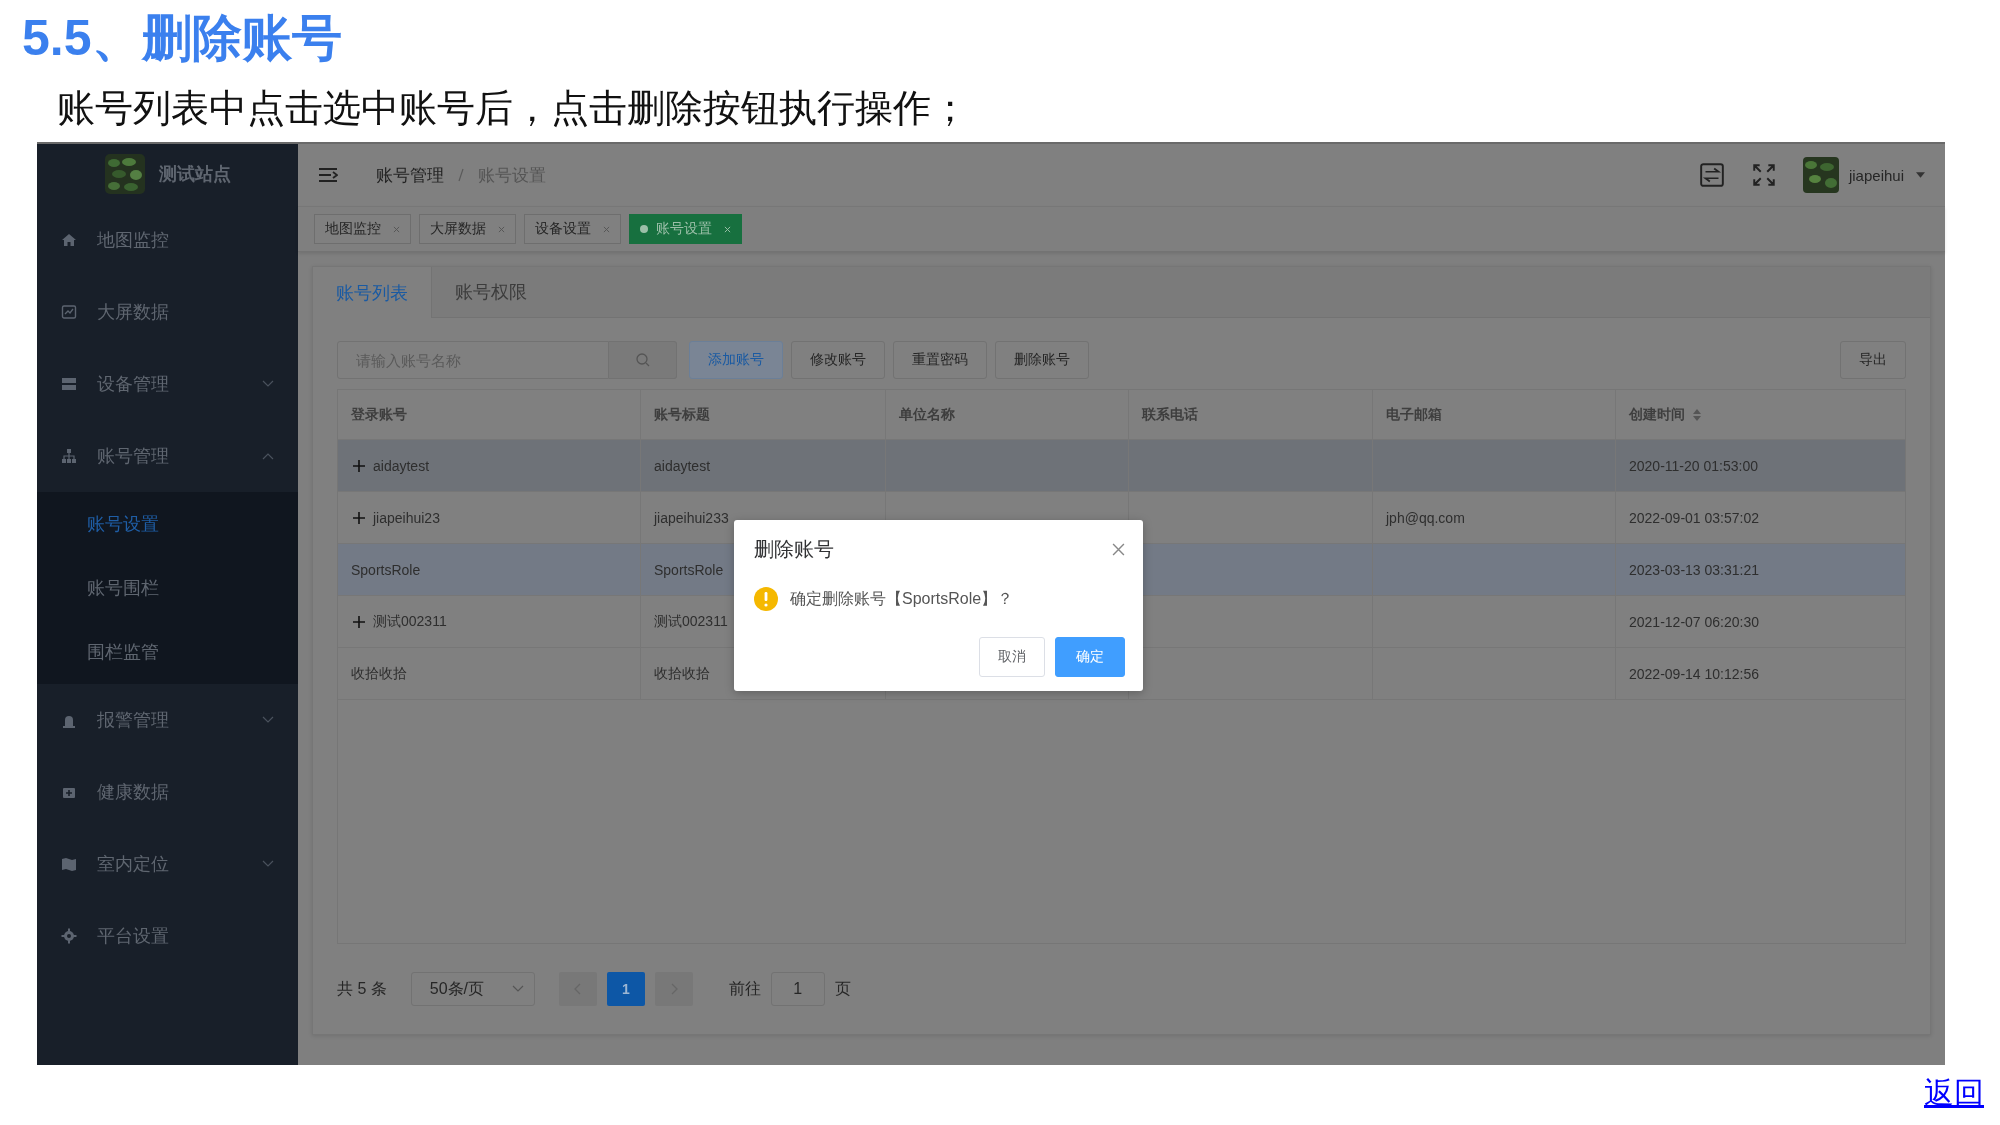 The width and height of the screenshot is (2000, 1125). What do you see at coordinates (182, 38) in the screenshot?
I see `section-heading: 5.5、删除账号` at bounding box center [182, 38].